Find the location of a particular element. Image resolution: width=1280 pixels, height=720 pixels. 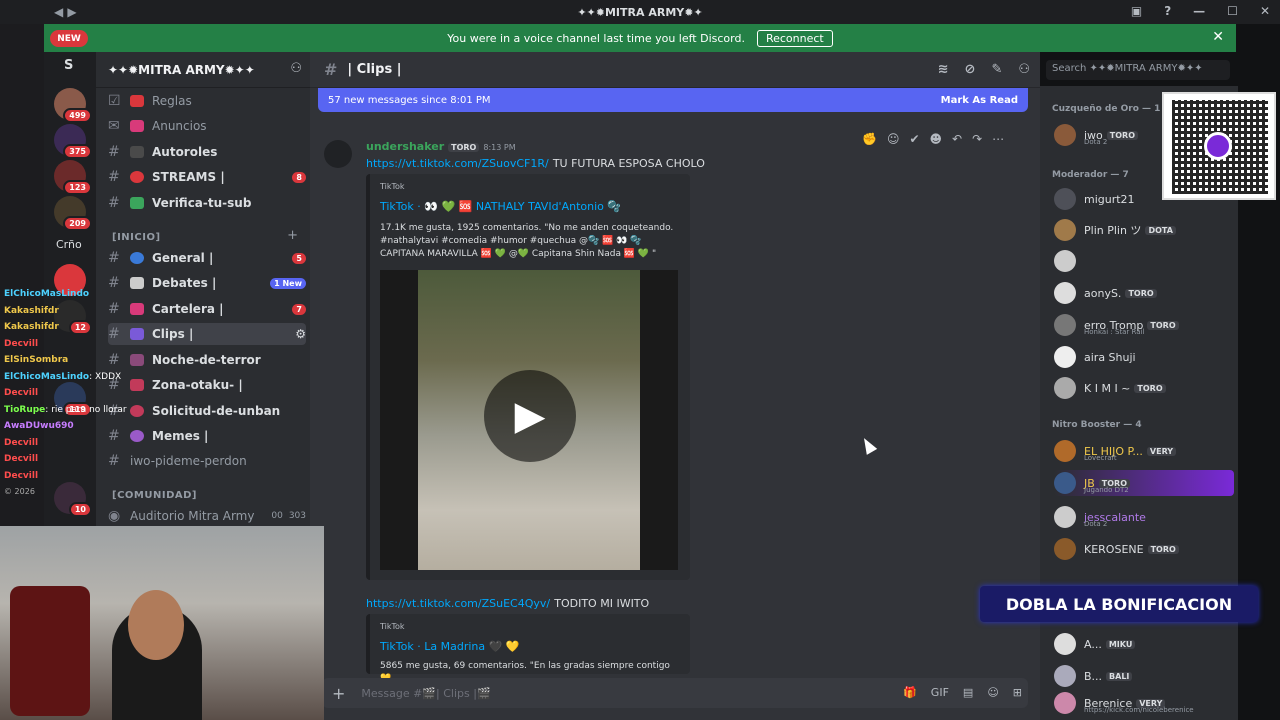

composer-icons: 🎁 GIF ▤ ☺ ⊞ is located at coordinates (962, 692).